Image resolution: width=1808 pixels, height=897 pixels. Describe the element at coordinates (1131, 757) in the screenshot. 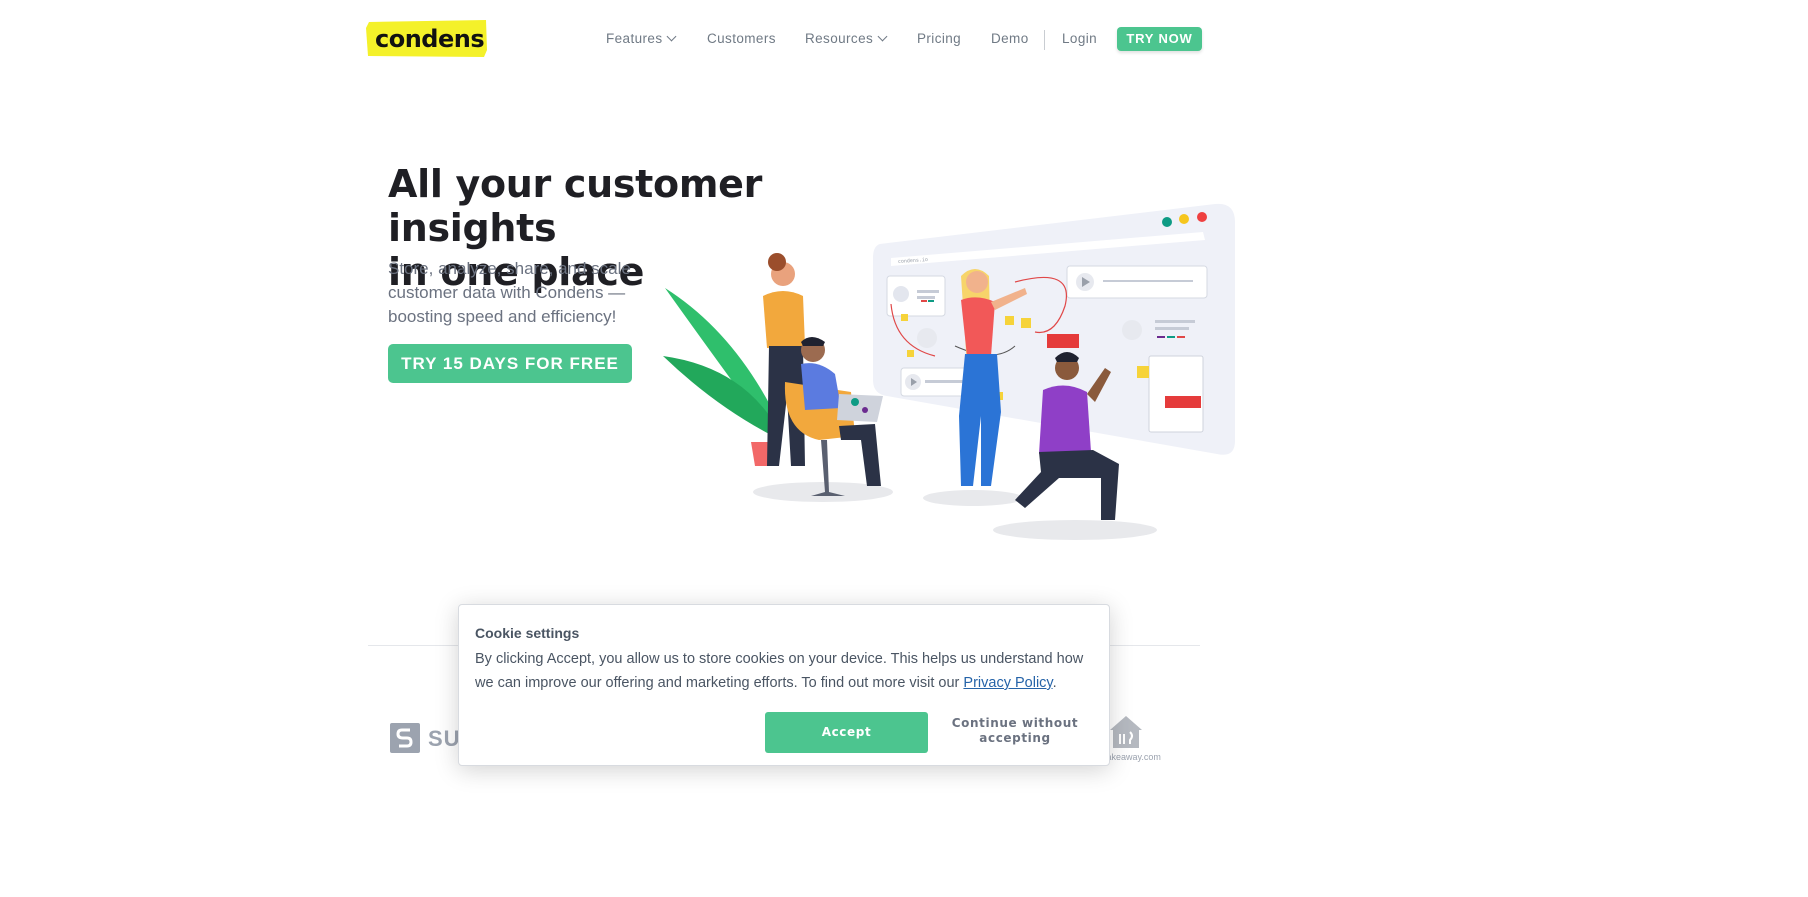

I see `takeaway-logo-text: Takeaway.com` at that location.